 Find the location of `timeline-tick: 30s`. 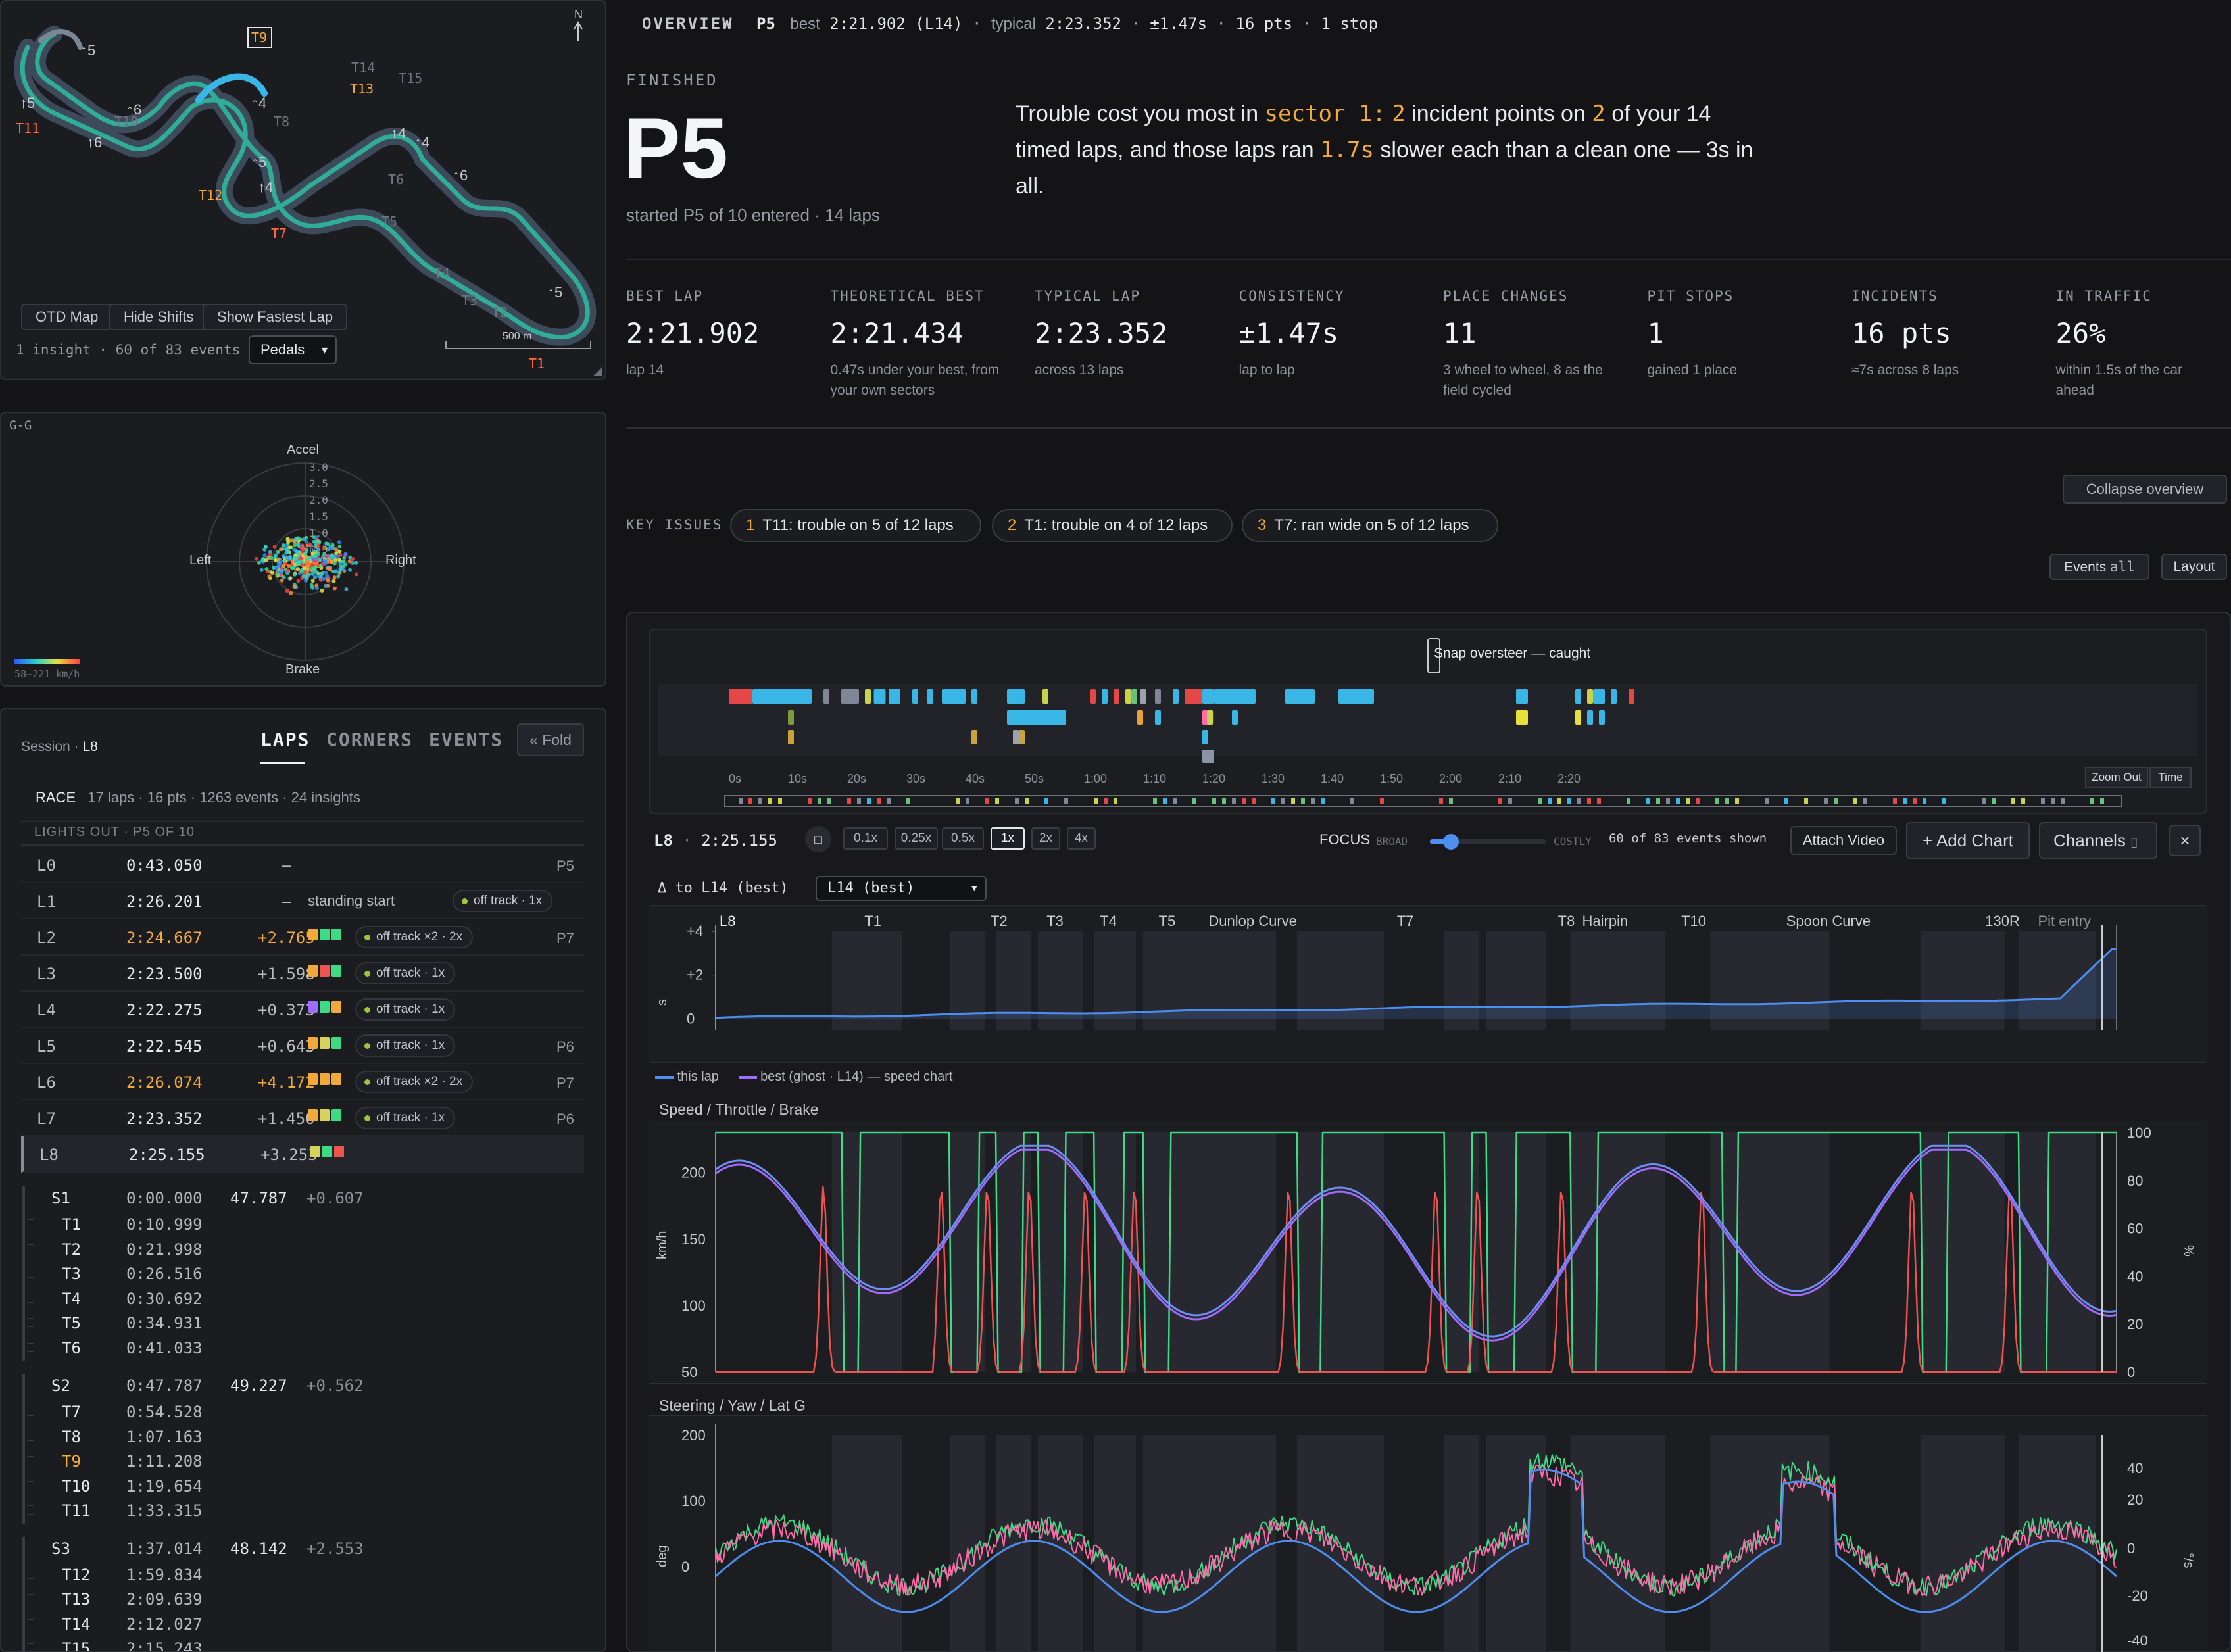

timeline-tick: 30s is located at coordinates (915, 778).